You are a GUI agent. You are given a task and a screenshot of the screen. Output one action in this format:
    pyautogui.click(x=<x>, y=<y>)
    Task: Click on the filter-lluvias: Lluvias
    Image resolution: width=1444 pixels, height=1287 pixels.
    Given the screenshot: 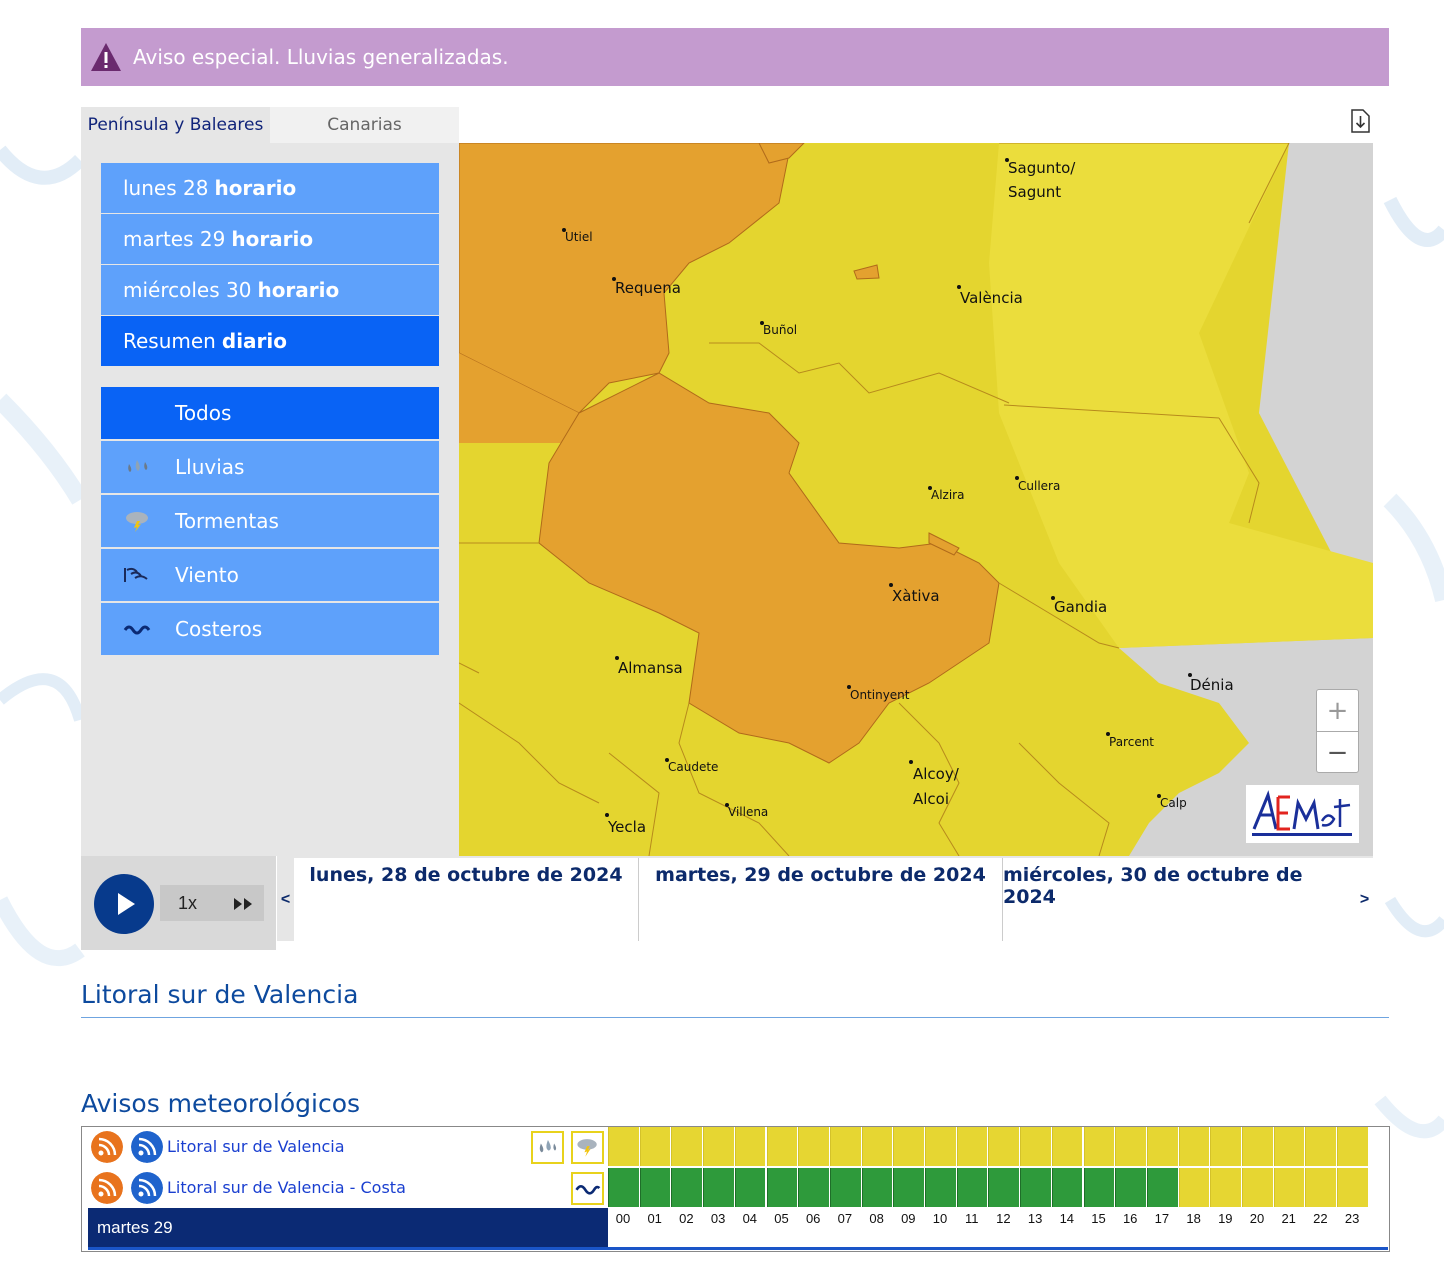 What is the action you would take?
    pyautogui.click(x=270, y=467)
    